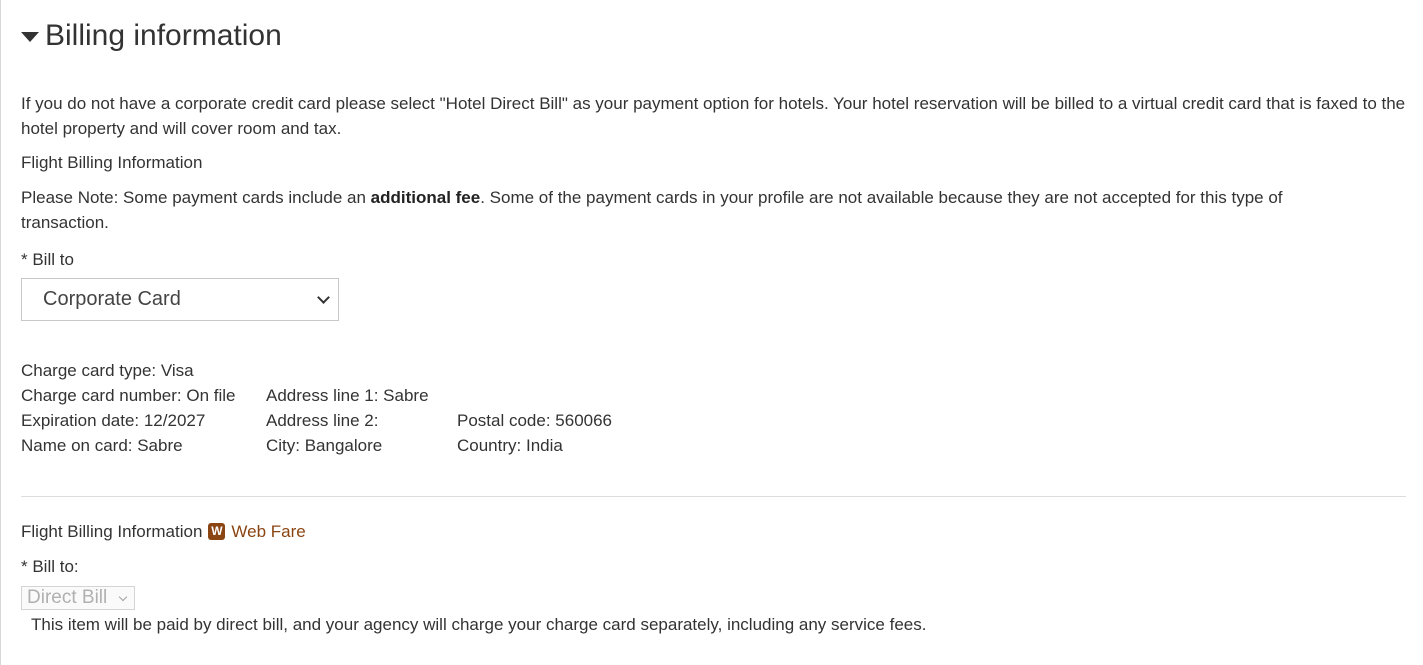  What do you see at coordinates (67, 597) in the screenshot?
I see `bill-to-selected-value-2: Direct Bill` at bounding box center [67, 597].